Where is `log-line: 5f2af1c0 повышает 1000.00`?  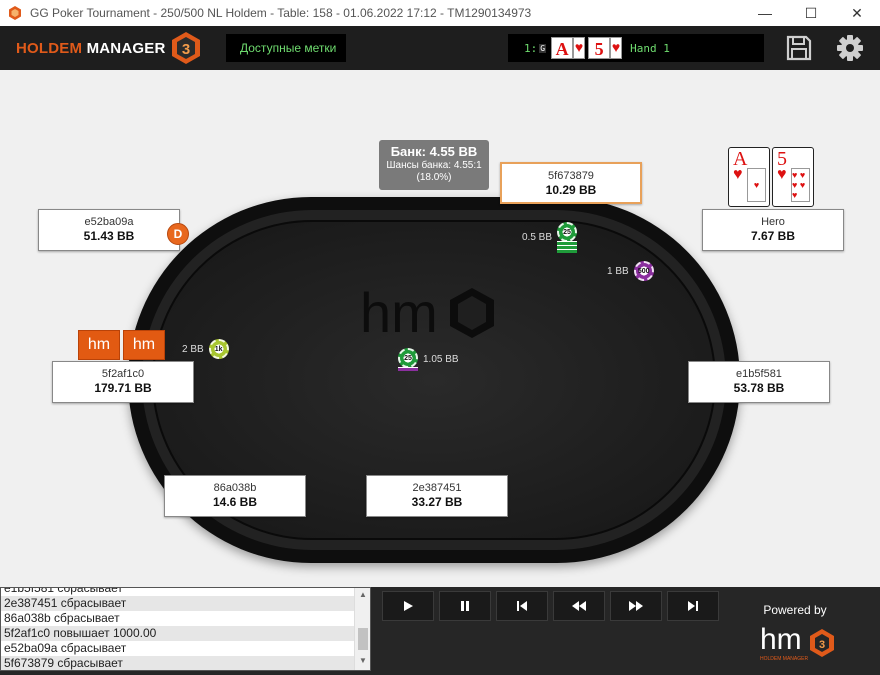
log-line: 5f2af1c0 повышает 1000.00 is located at coordinates (185, 633).